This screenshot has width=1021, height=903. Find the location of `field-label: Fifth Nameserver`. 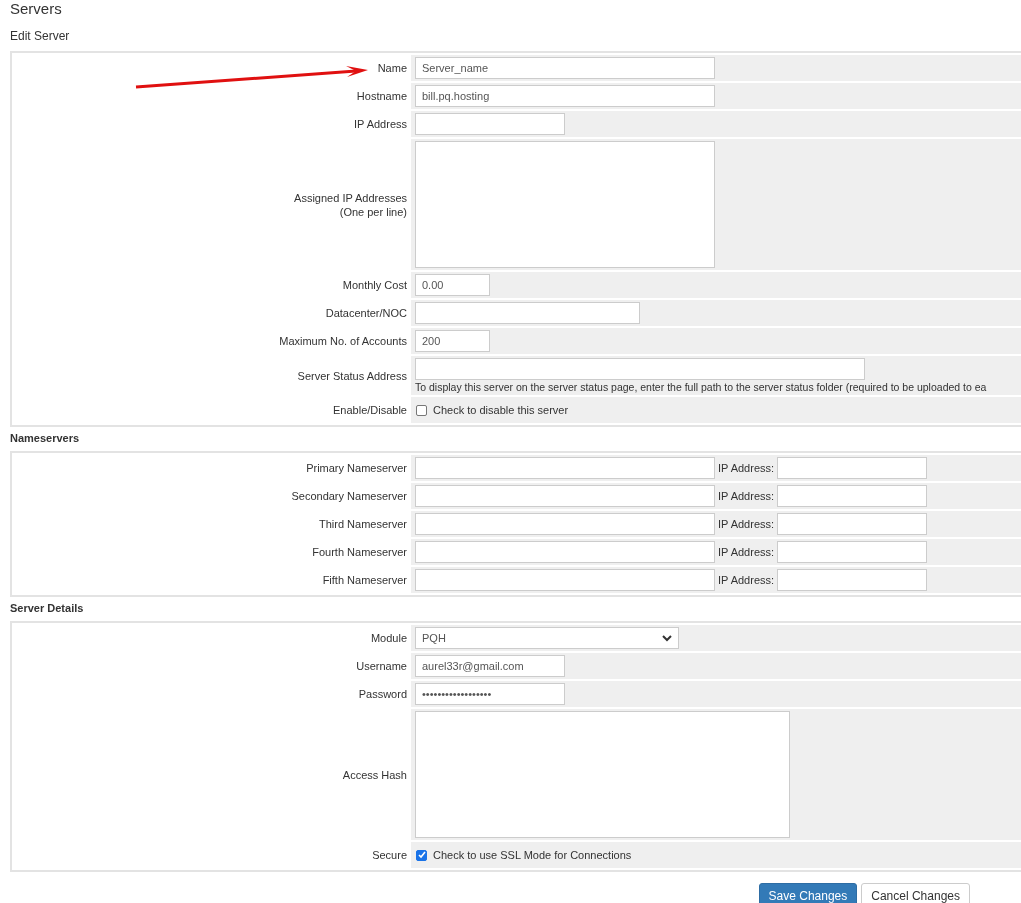

field-label: Fifth Nameserver is located at coordinates (364, 580).